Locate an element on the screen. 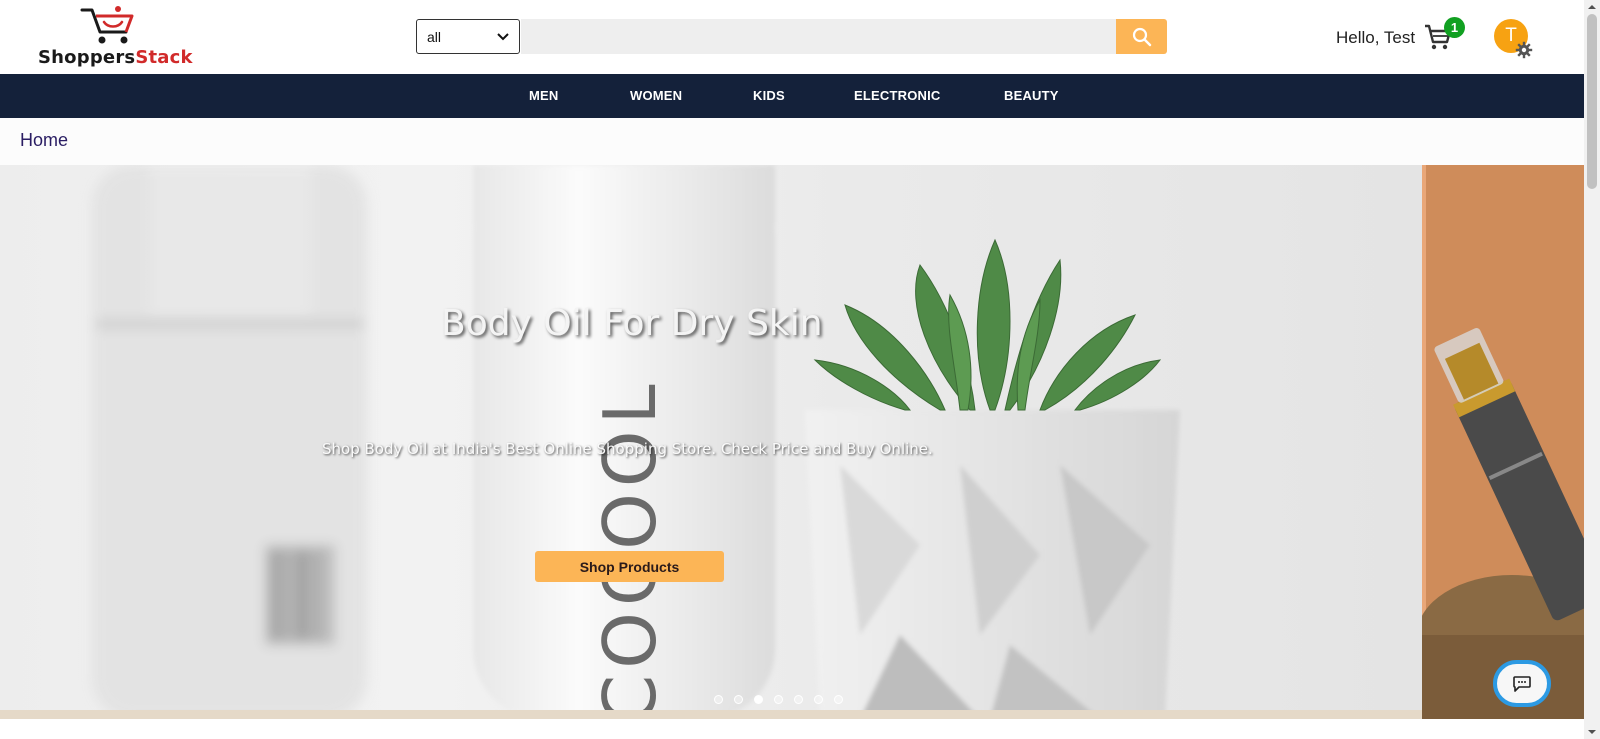 The image size is (1600, 739). nav-item-women: WOMEN is located at coordinates (656, 96).